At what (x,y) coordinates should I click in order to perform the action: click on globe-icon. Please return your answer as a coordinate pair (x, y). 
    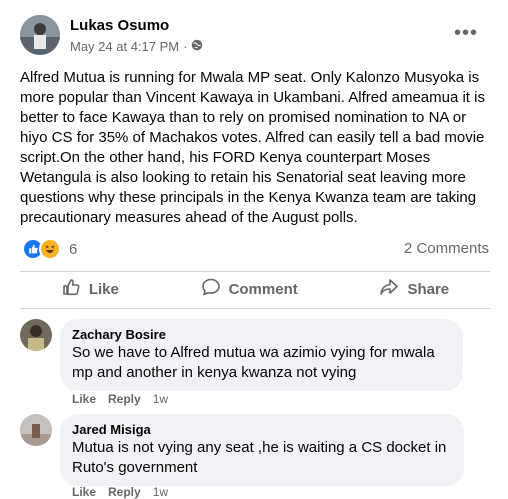
    Looking at the image, I should click on (197, 46).